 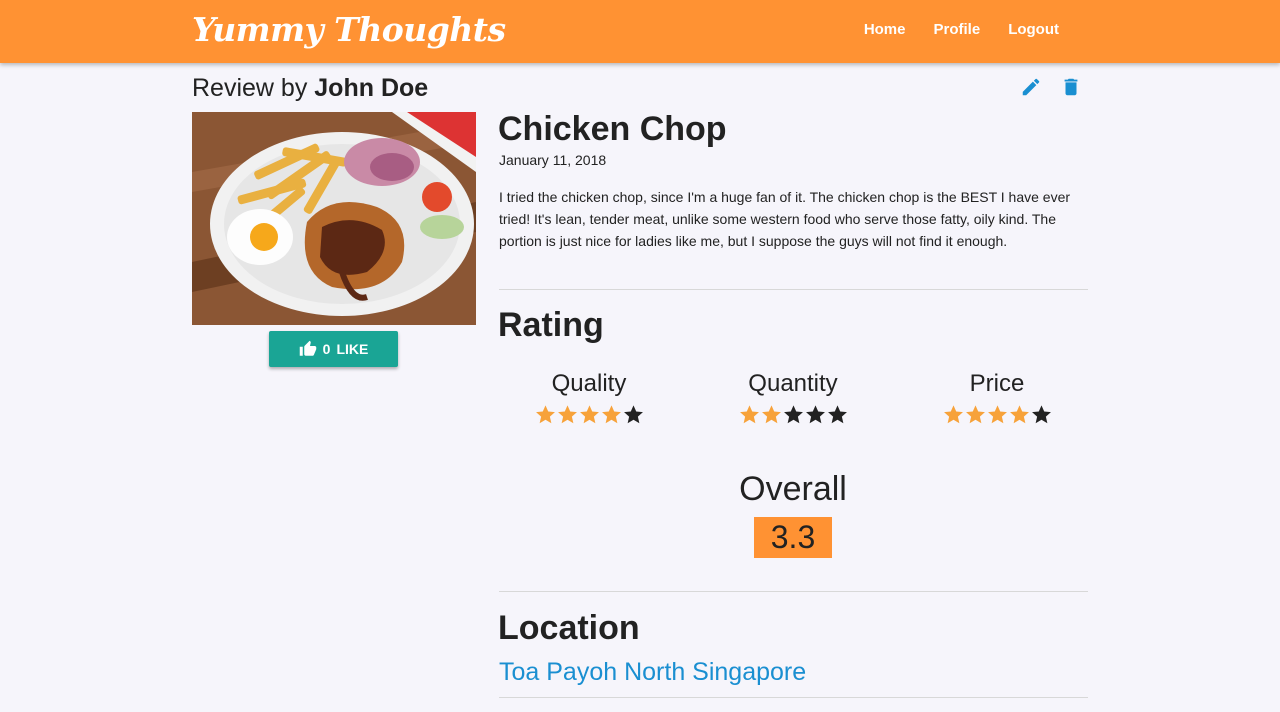 What do you see at coordinates (352, 349) in the screenshot?
I see `like-label: LIKE` at bounding box center [352, 349].